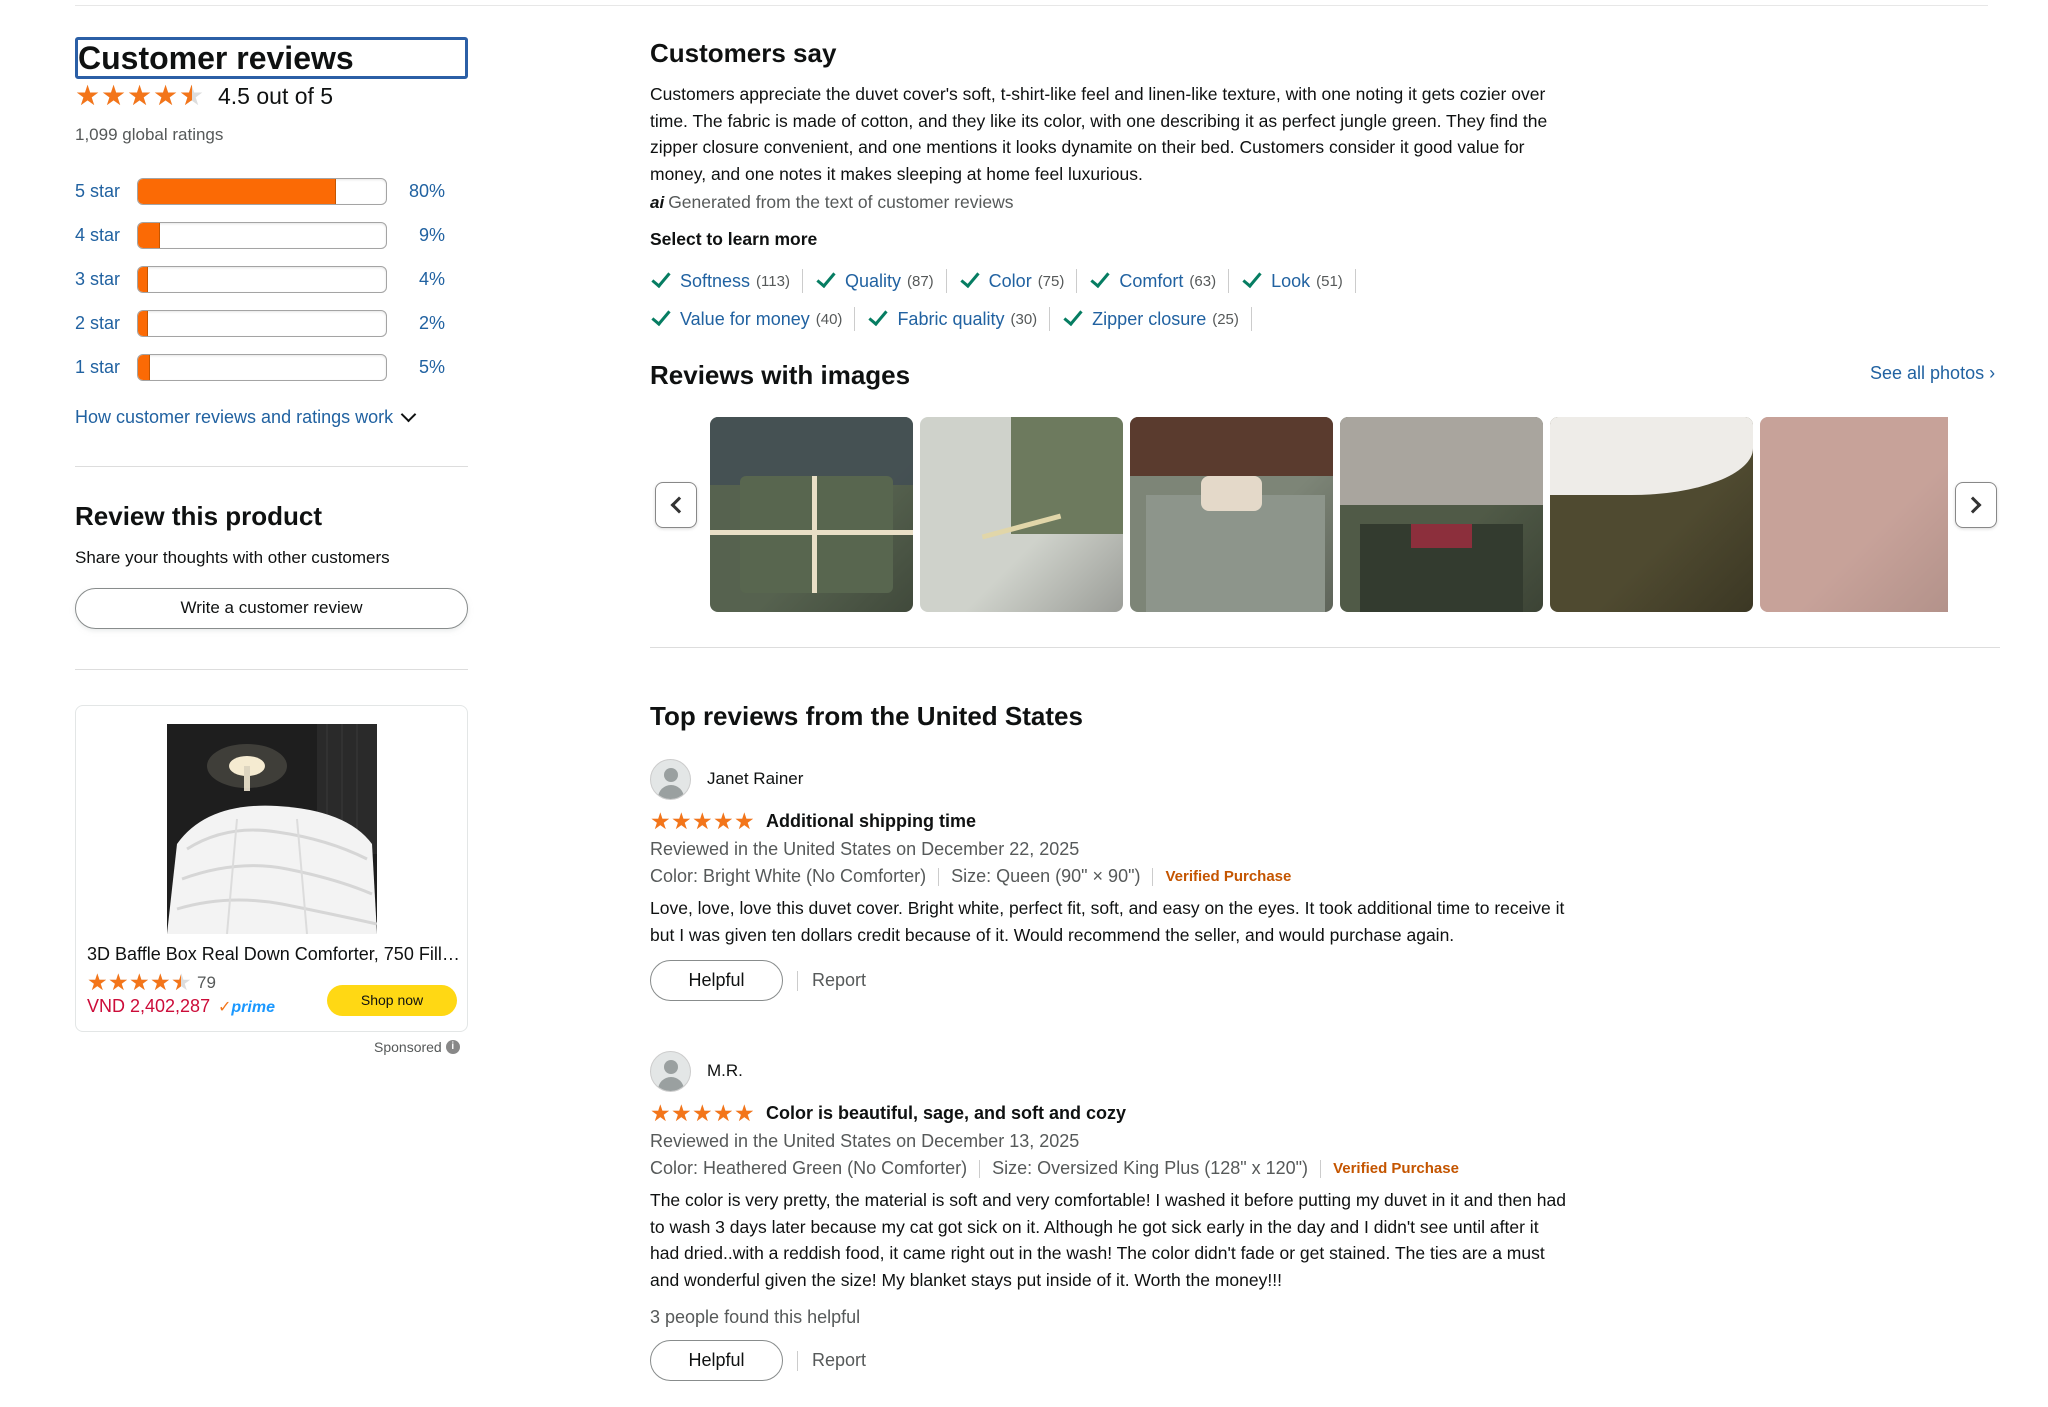 This screenshot has width=2048, height=1407. Describe the element at coordinates (676, 505) in the screenshot. I see `carousel-prev-button` at that location.